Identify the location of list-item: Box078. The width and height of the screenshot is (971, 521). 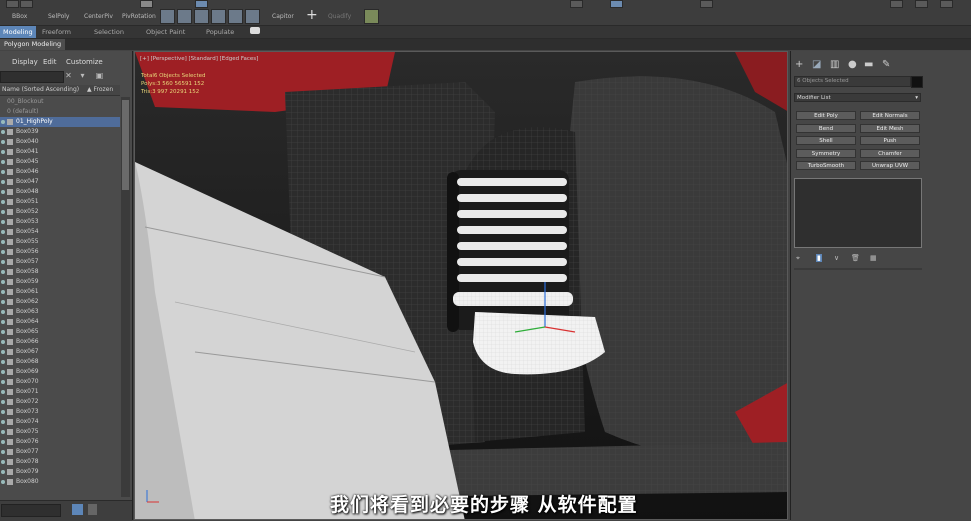
(60, 462).